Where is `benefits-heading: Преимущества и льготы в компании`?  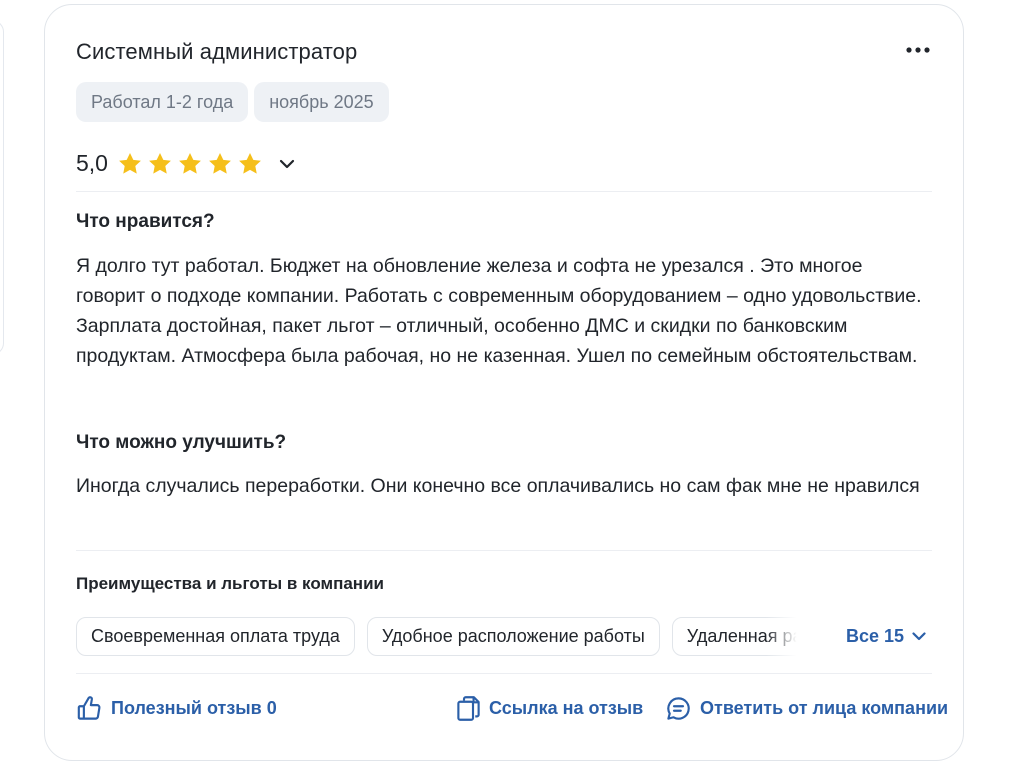
benefits-heading: Преимущества и льготы в компании is located at coordinates (230, 583).